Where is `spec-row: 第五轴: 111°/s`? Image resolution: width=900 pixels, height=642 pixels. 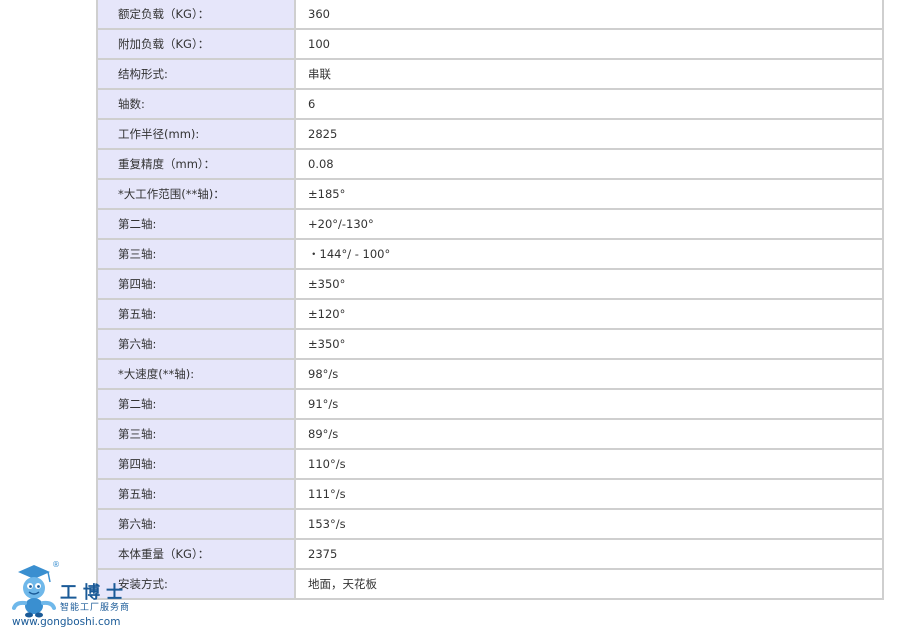 spec-row: 第五轴: 111°/s is located at coordinates (490, 495).